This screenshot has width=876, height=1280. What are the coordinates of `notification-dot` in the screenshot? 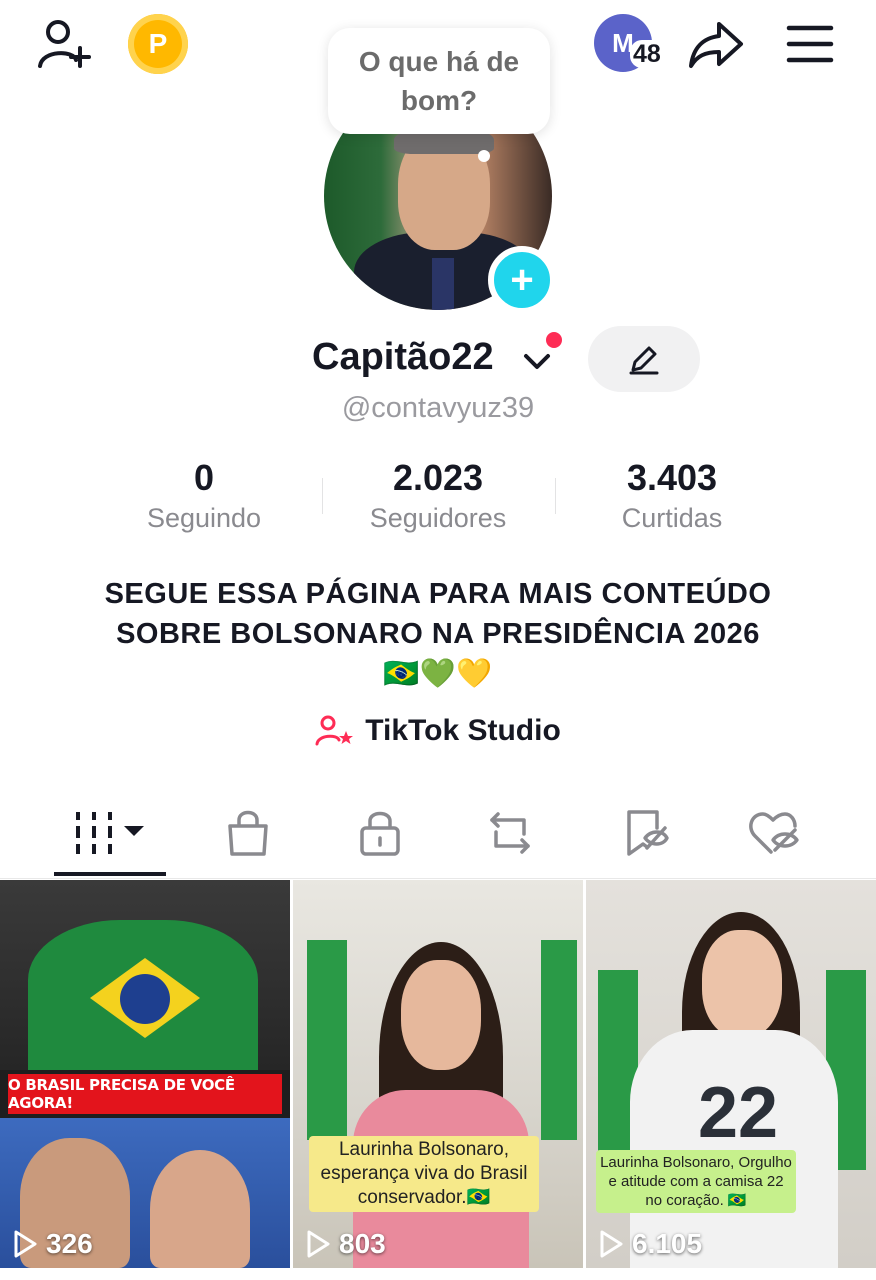 It's located at (554, 340).